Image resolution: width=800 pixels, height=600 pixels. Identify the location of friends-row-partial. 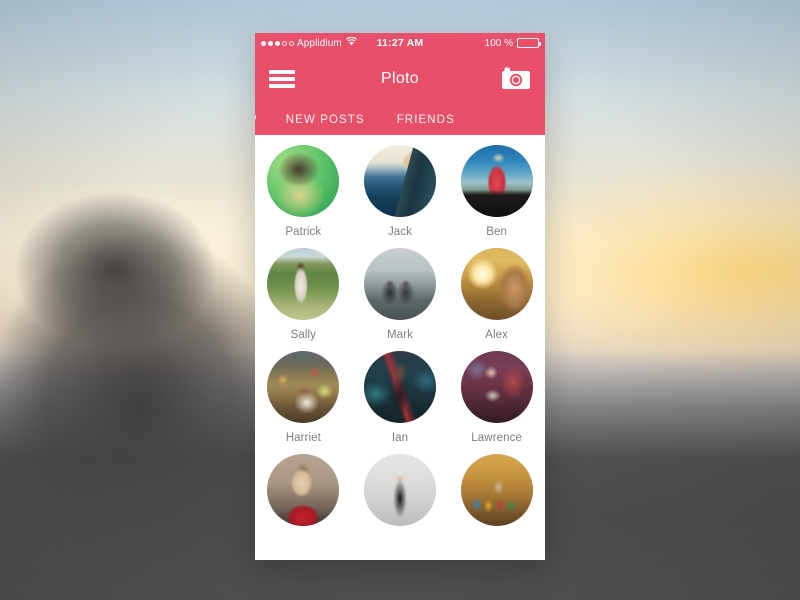
(400, 490).